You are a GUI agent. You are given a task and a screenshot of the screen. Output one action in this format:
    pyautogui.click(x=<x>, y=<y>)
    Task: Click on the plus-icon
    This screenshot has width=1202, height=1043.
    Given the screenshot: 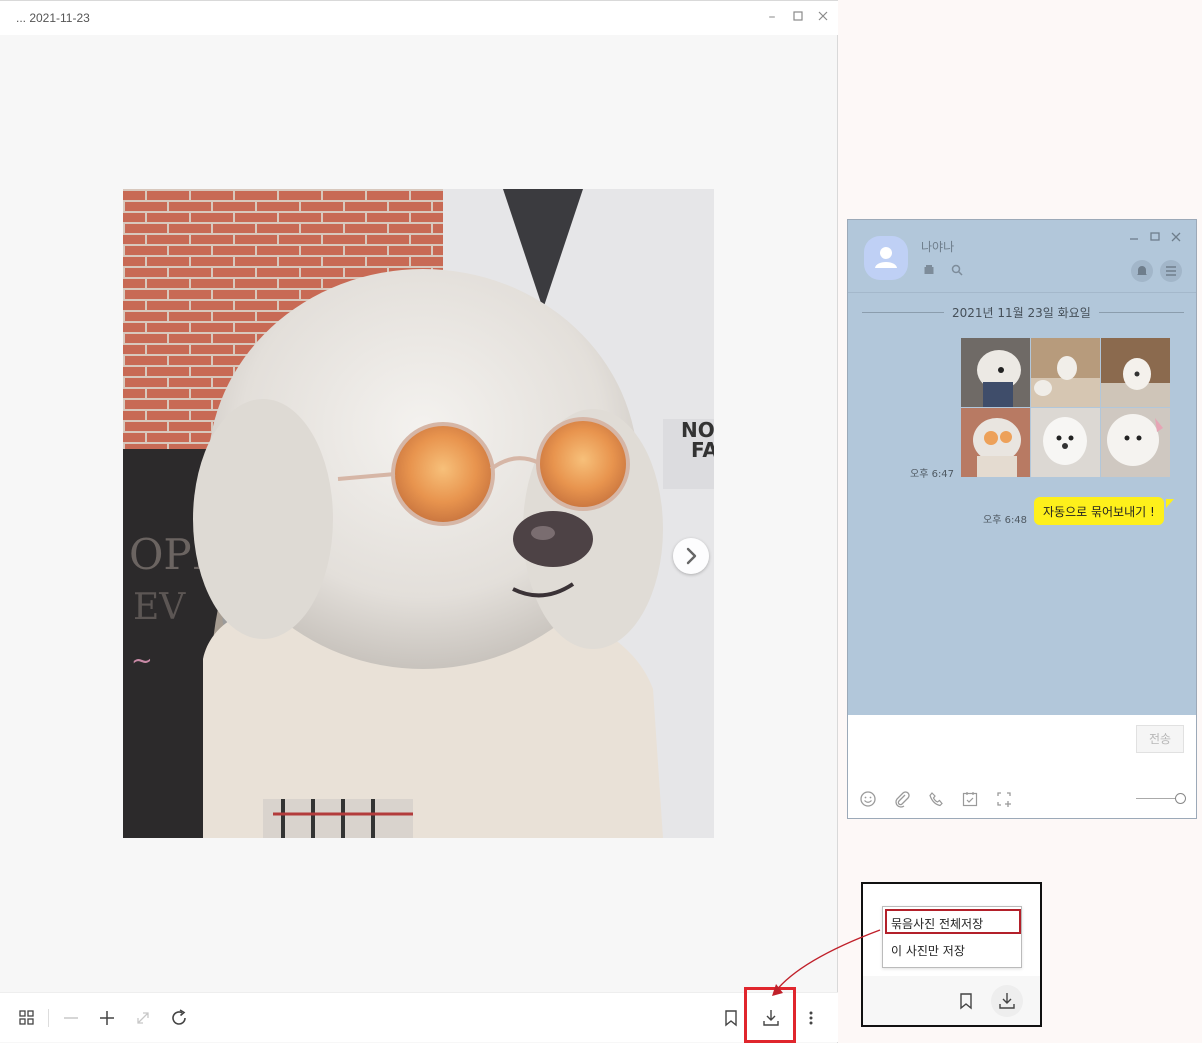 What is the action you would take?
    pyautogui.click(x=107, y=1018)
    